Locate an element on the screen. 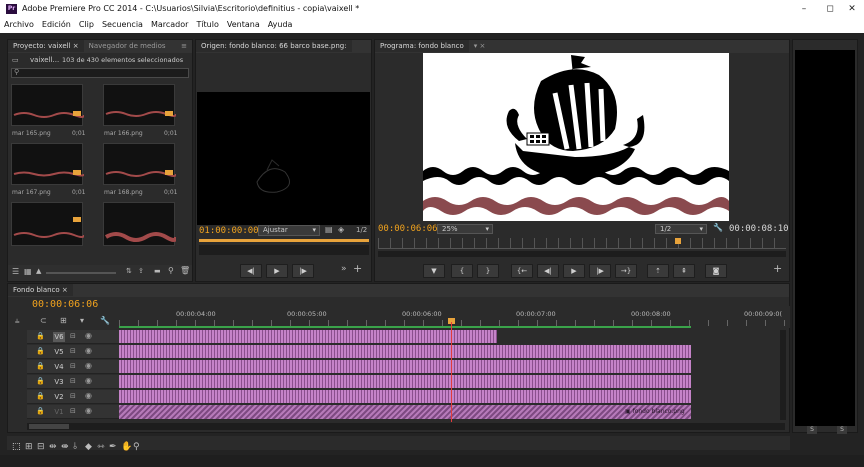  linked-selection-icon: ⊂ is located at coordinates (43, 320).